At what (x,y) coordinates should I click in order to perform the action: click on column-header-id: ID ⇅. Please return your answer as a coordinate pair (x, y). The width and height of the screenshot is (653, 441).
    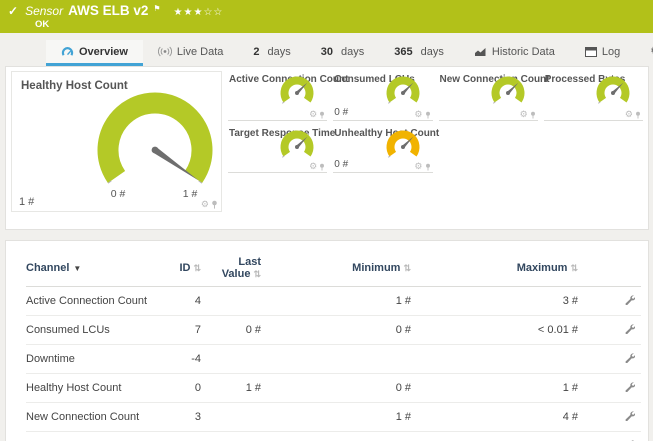
    Looking at the image, I should click on (183, 268).